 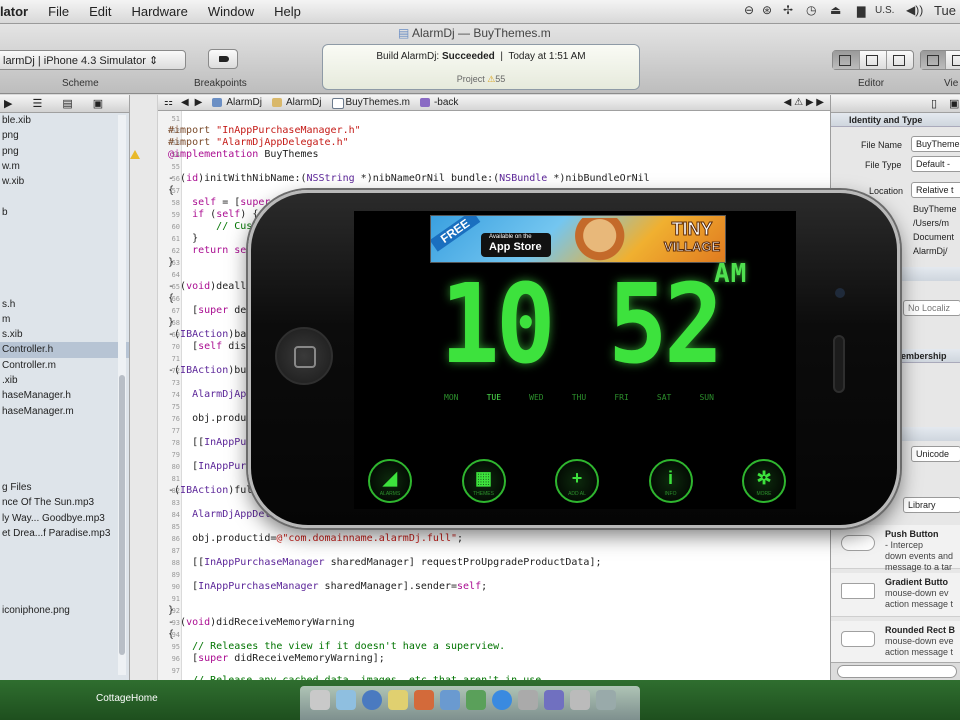 What do you see at coordinates (64, 166) in the screenshot?
I see `file-row: w.m` at bounding box center [64, 166].